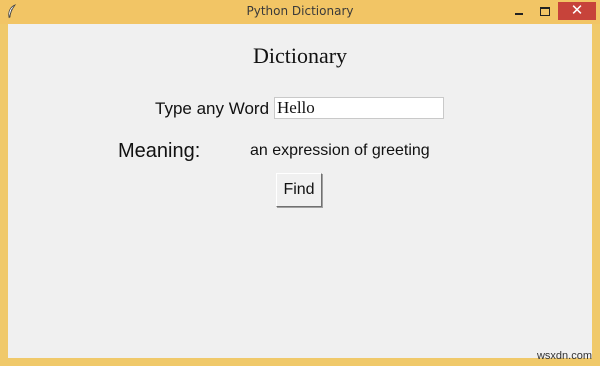 The image size is (600, 366). What do you see at coordinates (340, 150) in the screenshot?
I see `meaning-value: an expression of greeting` at bounding box center [340, 150].